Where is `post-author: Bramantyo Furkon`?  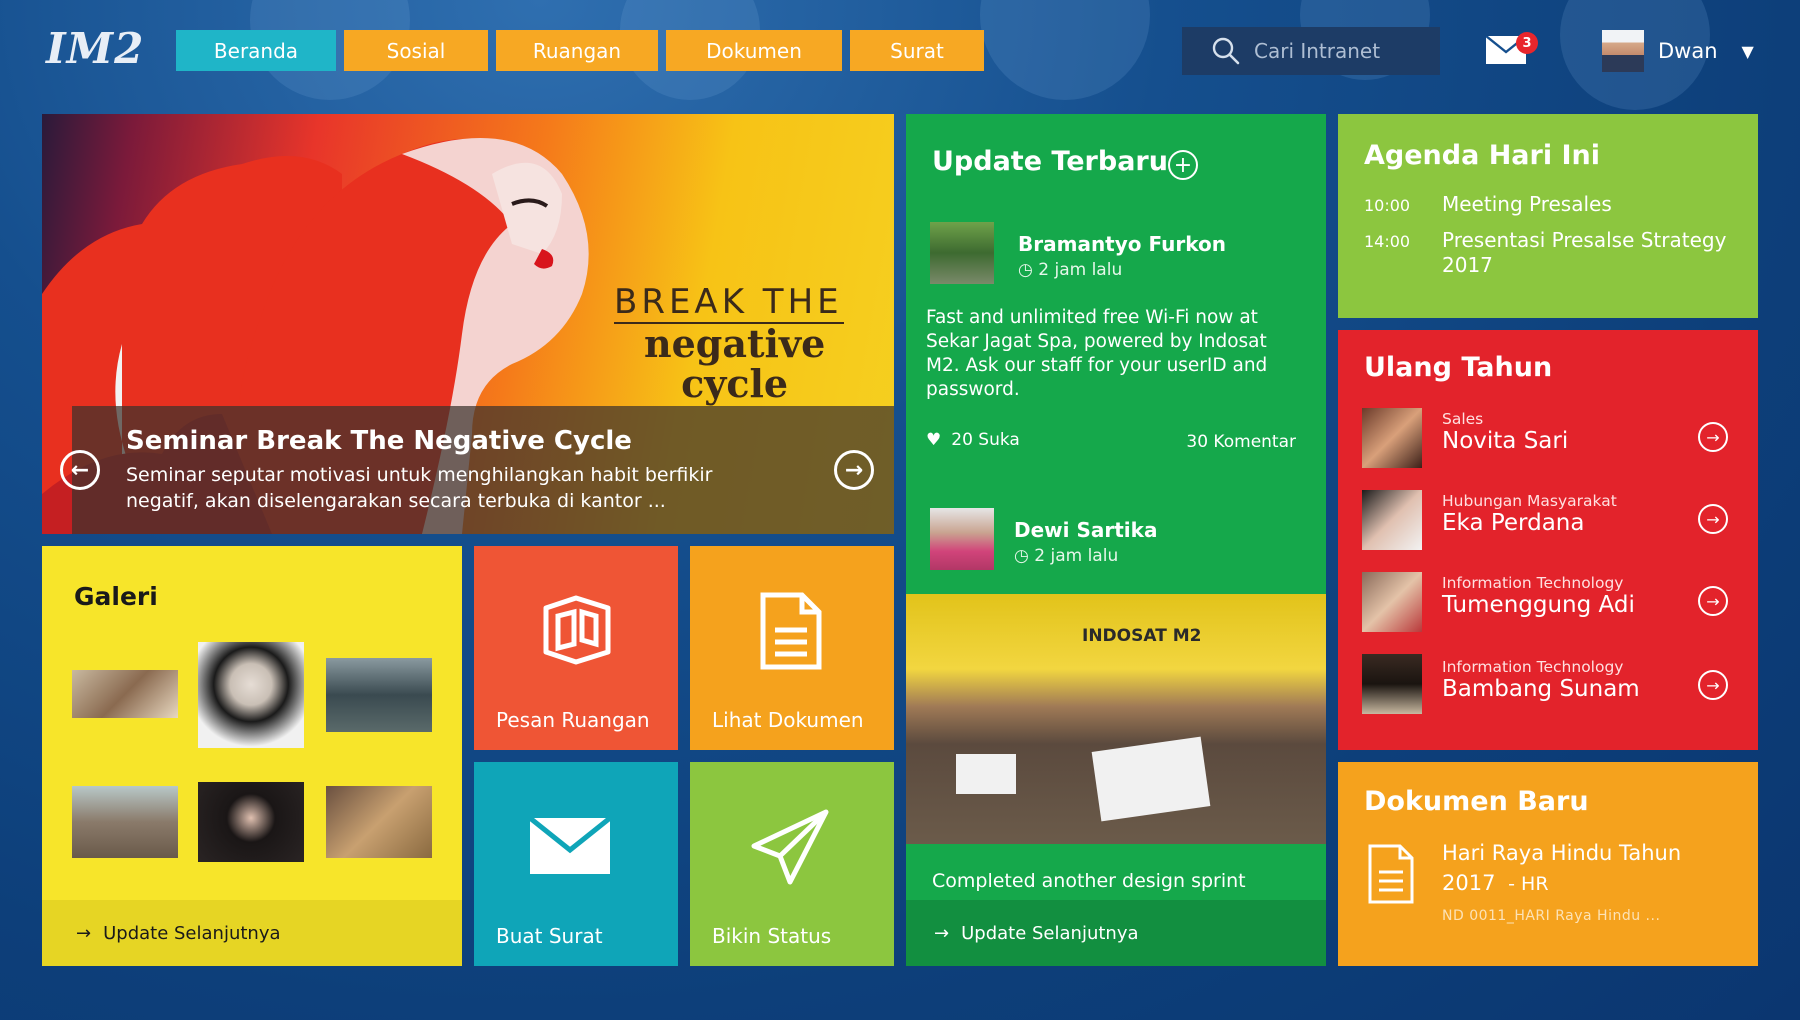 post-author: Bramantyo Furkon is located at coordinates (1122, 244).